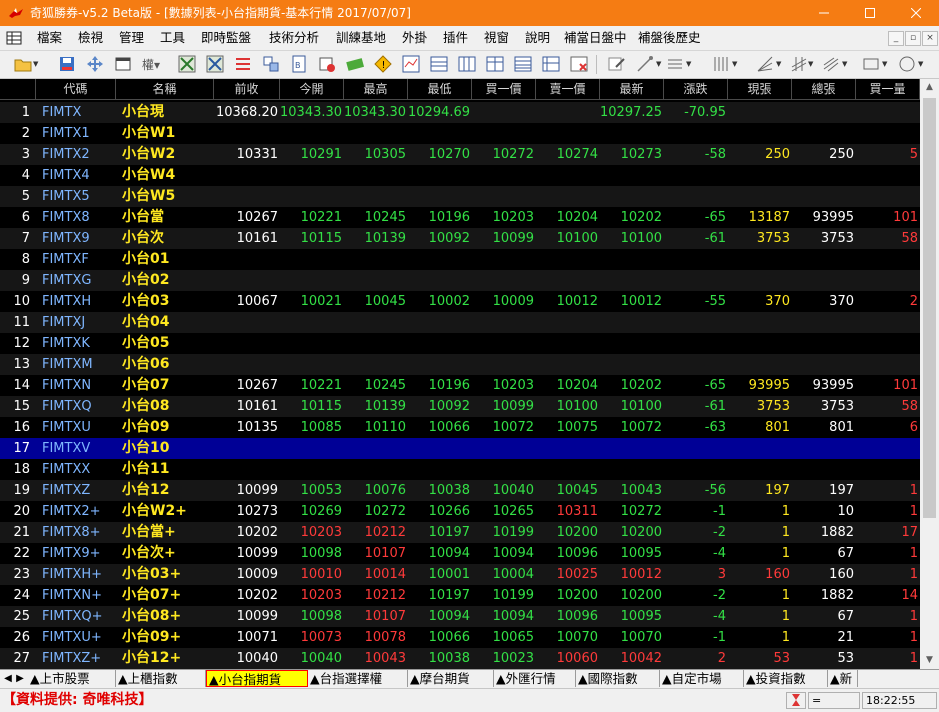 Image resolution: width=939 pixels, height=712 pixels. What do you see at coordinates (294, 38) in the screenshot?
I see `menu-technical: 技術分析` at bounding box center [294, 38].